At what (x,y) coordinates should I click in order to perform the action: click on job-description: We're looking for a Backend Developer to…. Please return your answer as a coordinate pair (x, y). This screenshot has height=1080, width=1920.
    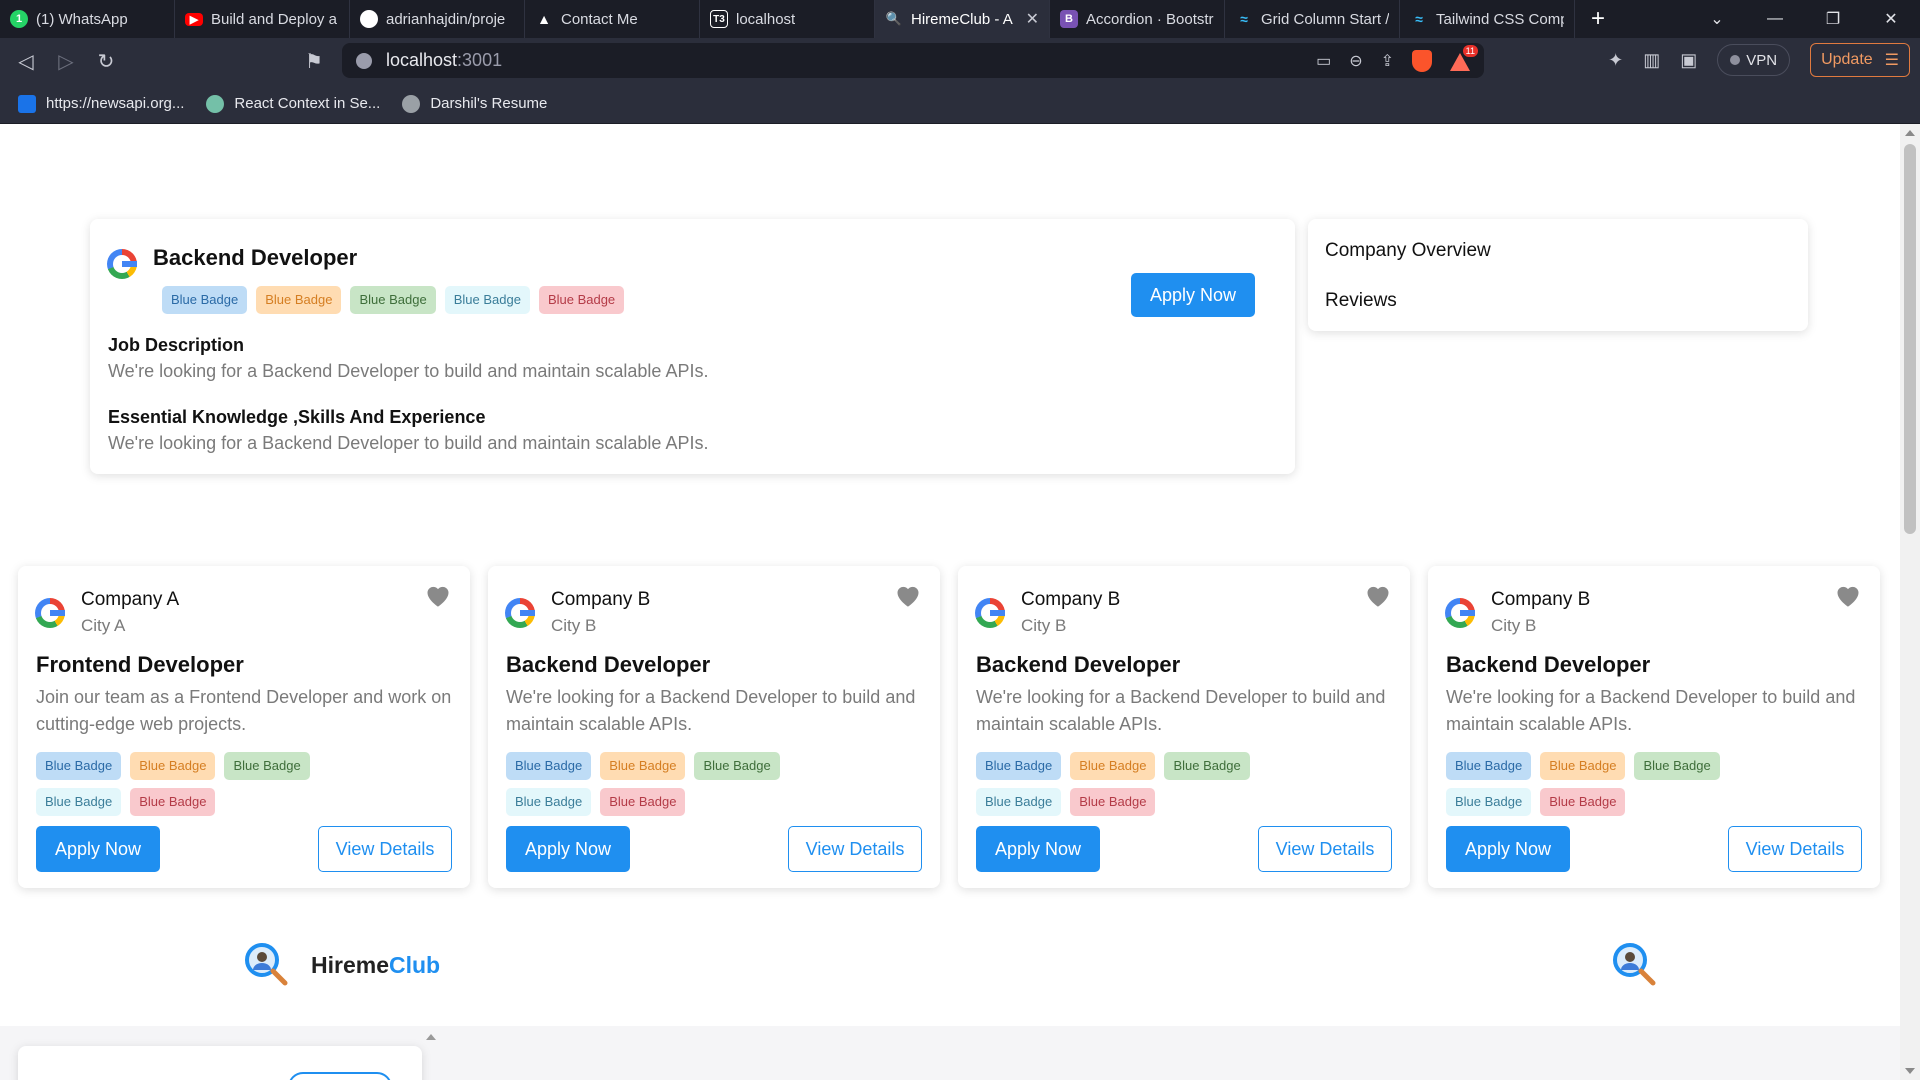
    Looking at the image, I should click on (711, 710).